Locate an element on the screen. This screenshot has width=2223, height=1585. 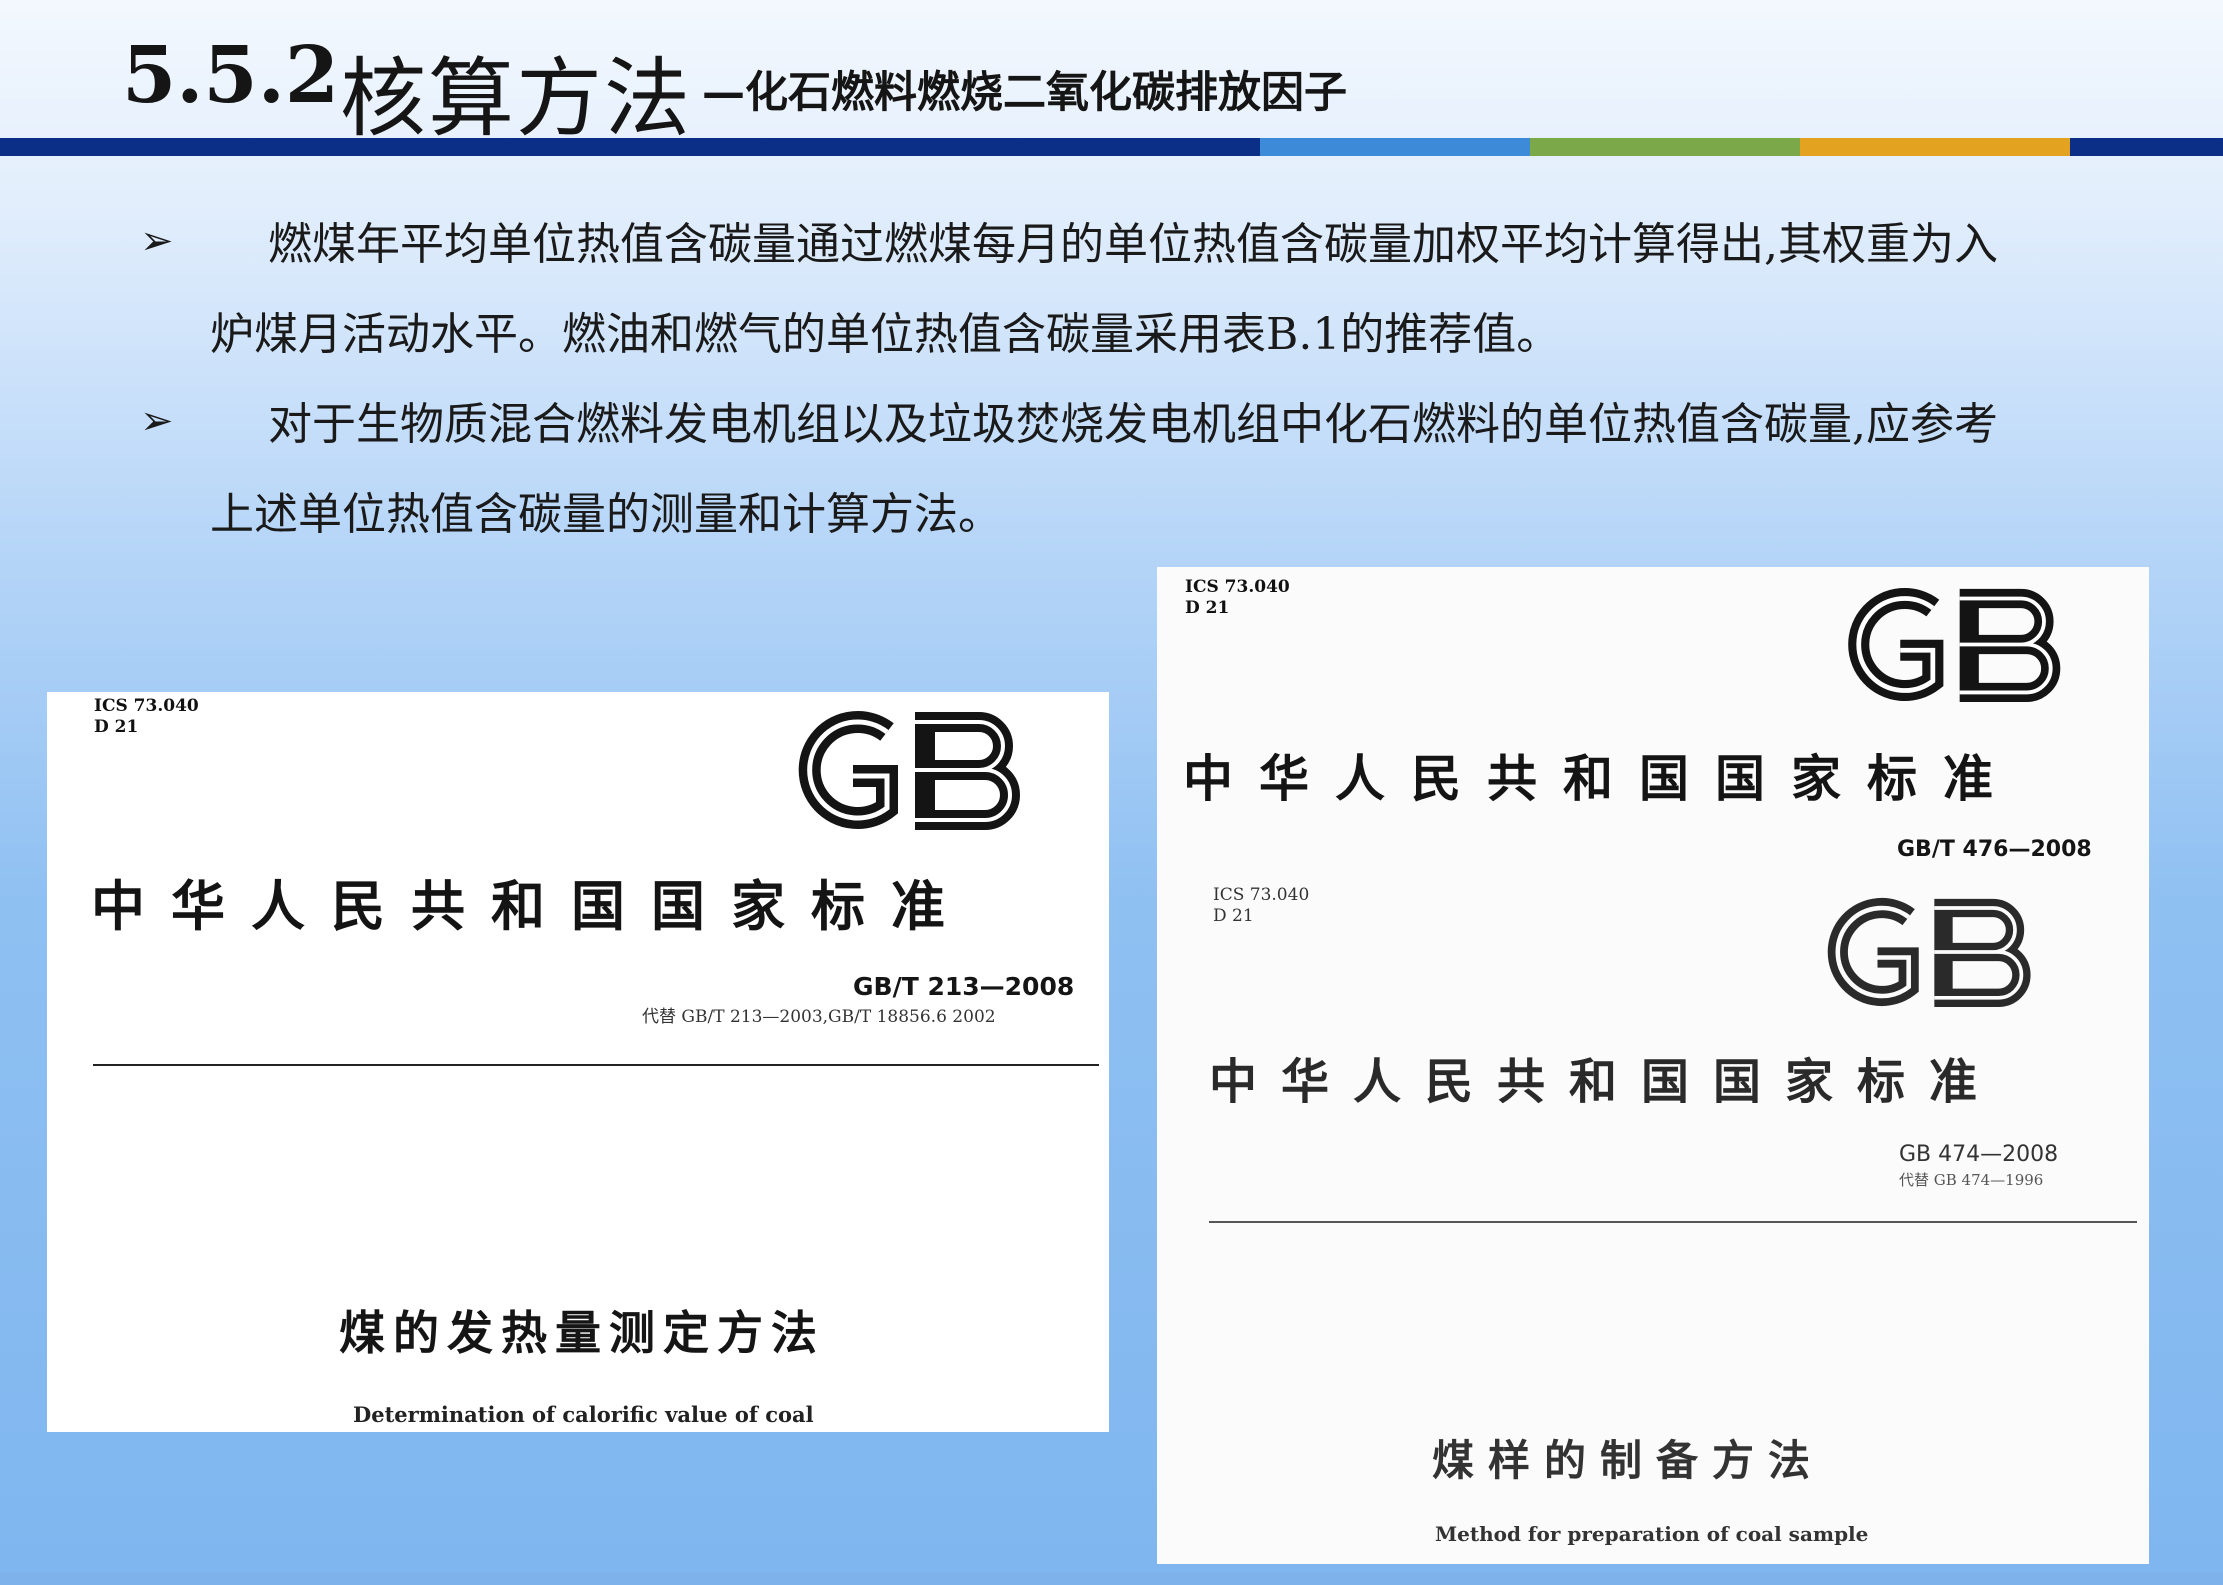
replaces-note: 代替 GB/T 213—2003,GB/T 18856.6 2002 is located at coordinates (819, 1017).